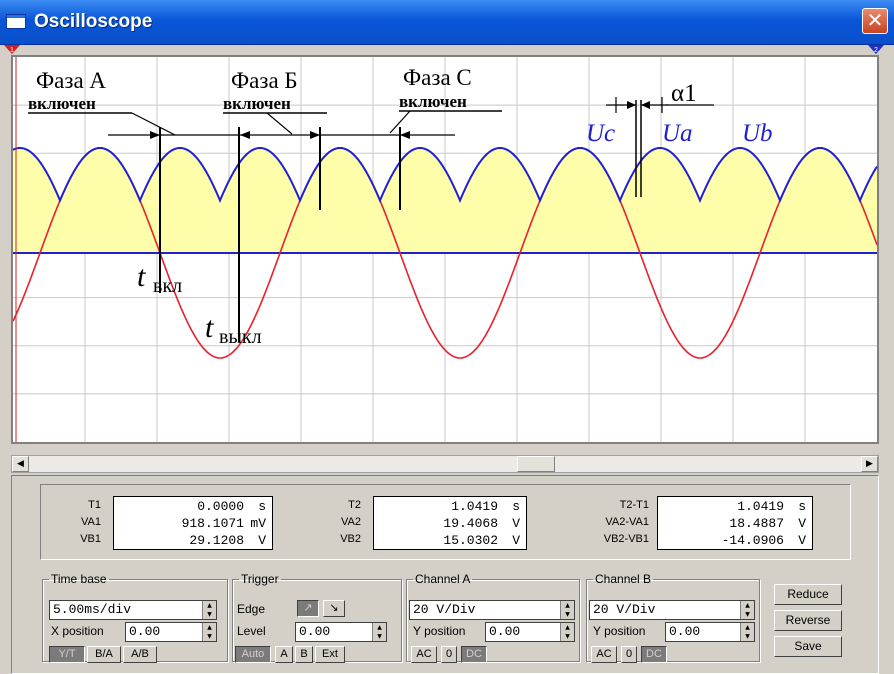  I want to click on va1-unit: mV, so click(258, 523).